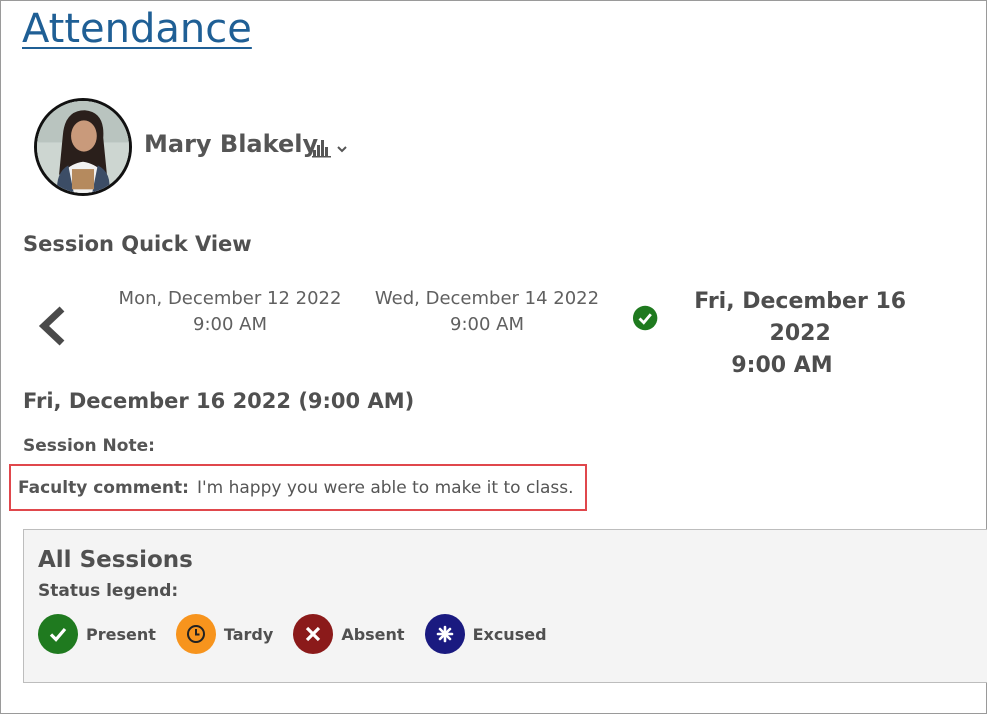 This screenshot has height=714, width=987. What do you see at coordinates (313, 634) in the screenshot?
I see `x-icon` at bounding box center [313, 634].